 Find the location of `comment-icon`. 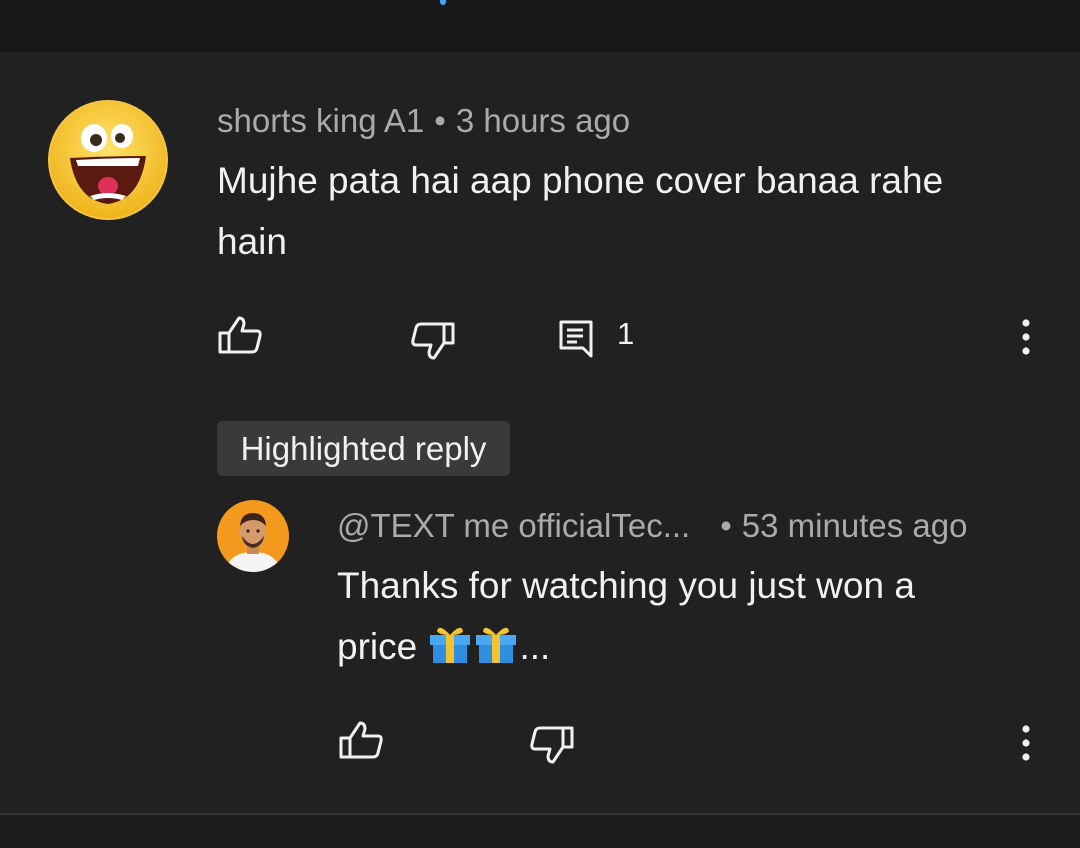

comment-icon is located at coordinates (576, 339).